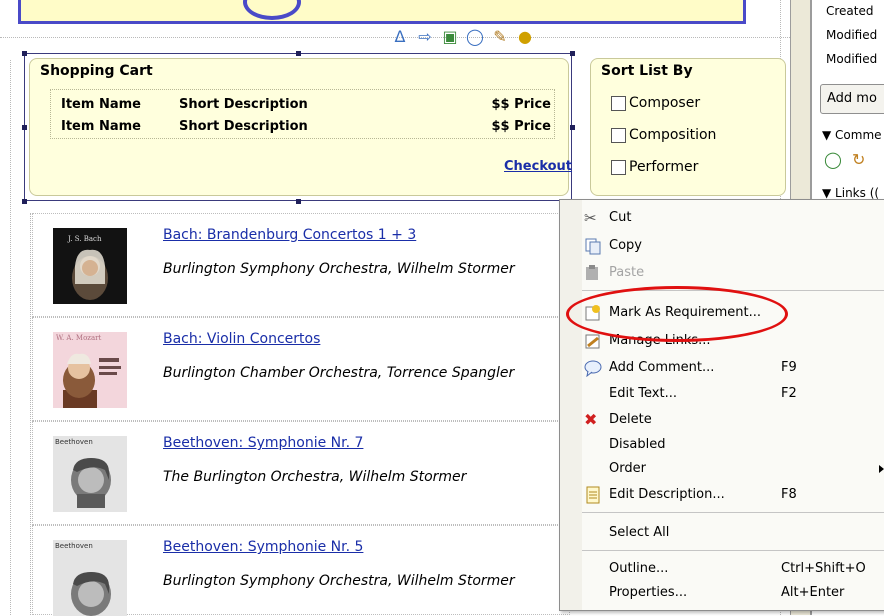  I want to click on links-section-header: ▼ Links ((, so click(850, 193).